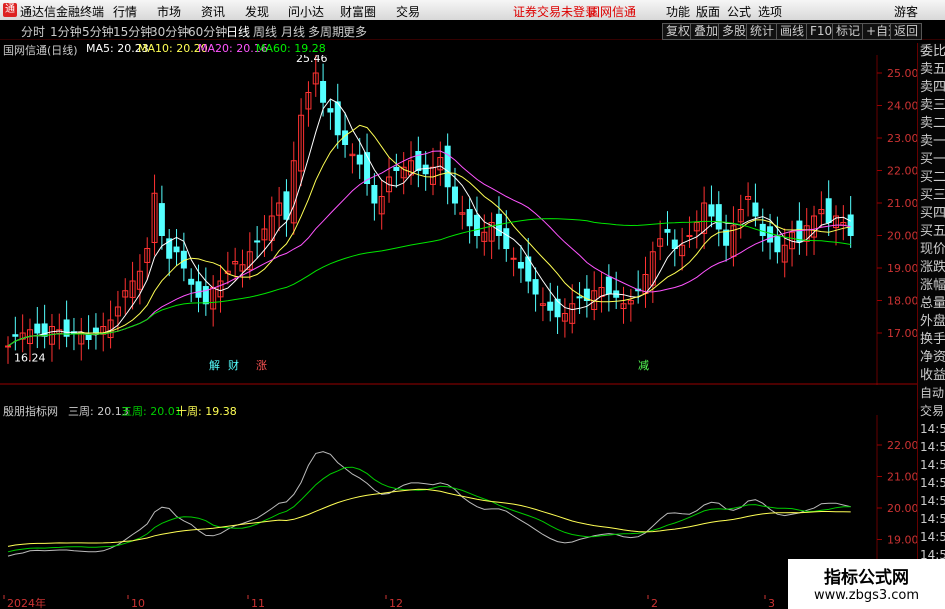 The width and height of the screenshot is (945, 609). What do you see at coordinates (312, 60) in the screenshot?
I see `max-price-label: 25.46` at bounding box center [312, 60].